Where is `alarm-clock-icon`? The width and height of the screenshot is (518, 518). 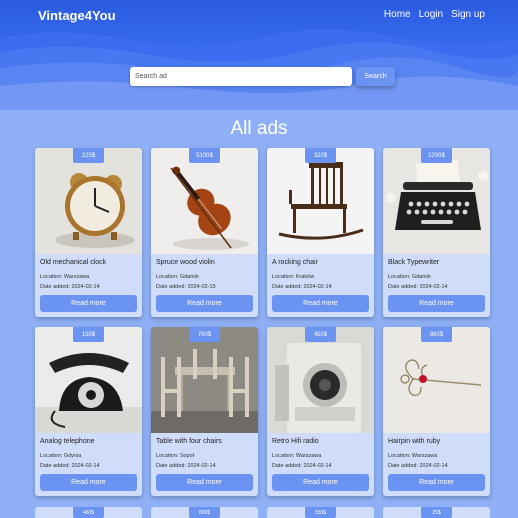
alarm-clock-icon is located at coordinates (88, 201).